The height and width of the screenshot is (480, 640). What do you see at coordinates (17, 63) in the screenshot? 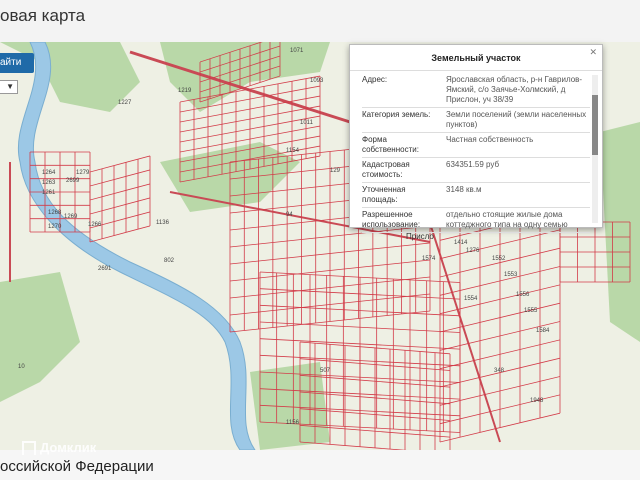
I see `find-button: айти` at bounding box center [17, 63].